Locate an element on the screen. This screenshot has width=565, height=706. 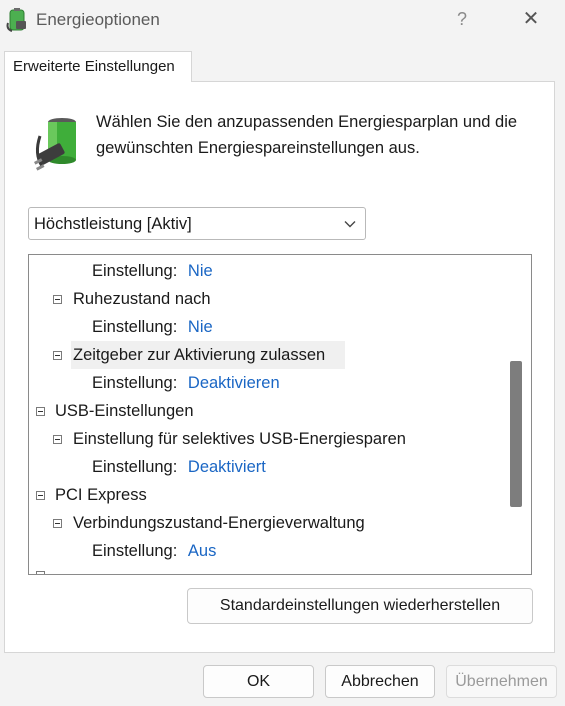
tree-row: Verbindungszustand-Energieverwaltung is located at coordinates (219, 523).